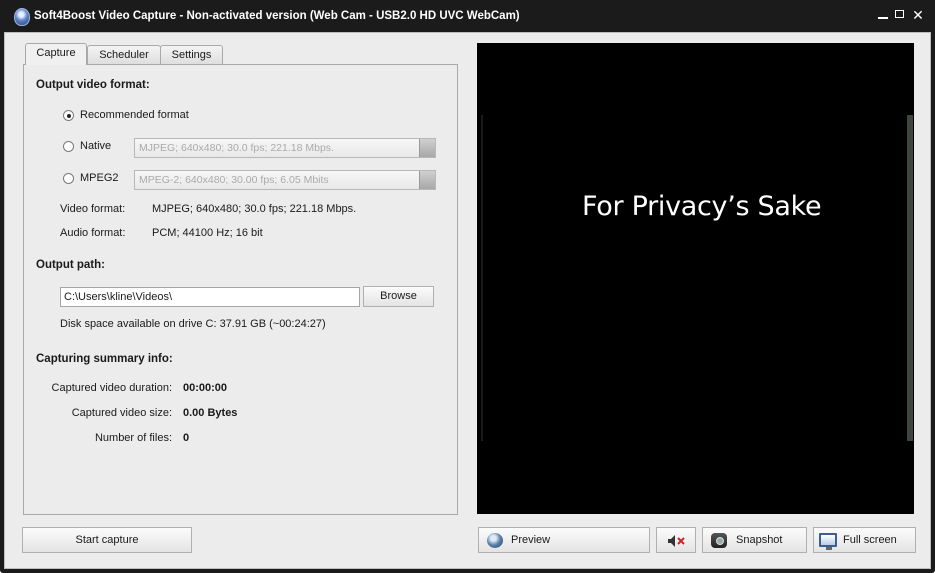 The width and height of the screenshot is (935, 573). What do you see at coordinates (205, 388) in the screenshot?
I see `duration-value: 00:00:00` at bounding box center [205, 388].